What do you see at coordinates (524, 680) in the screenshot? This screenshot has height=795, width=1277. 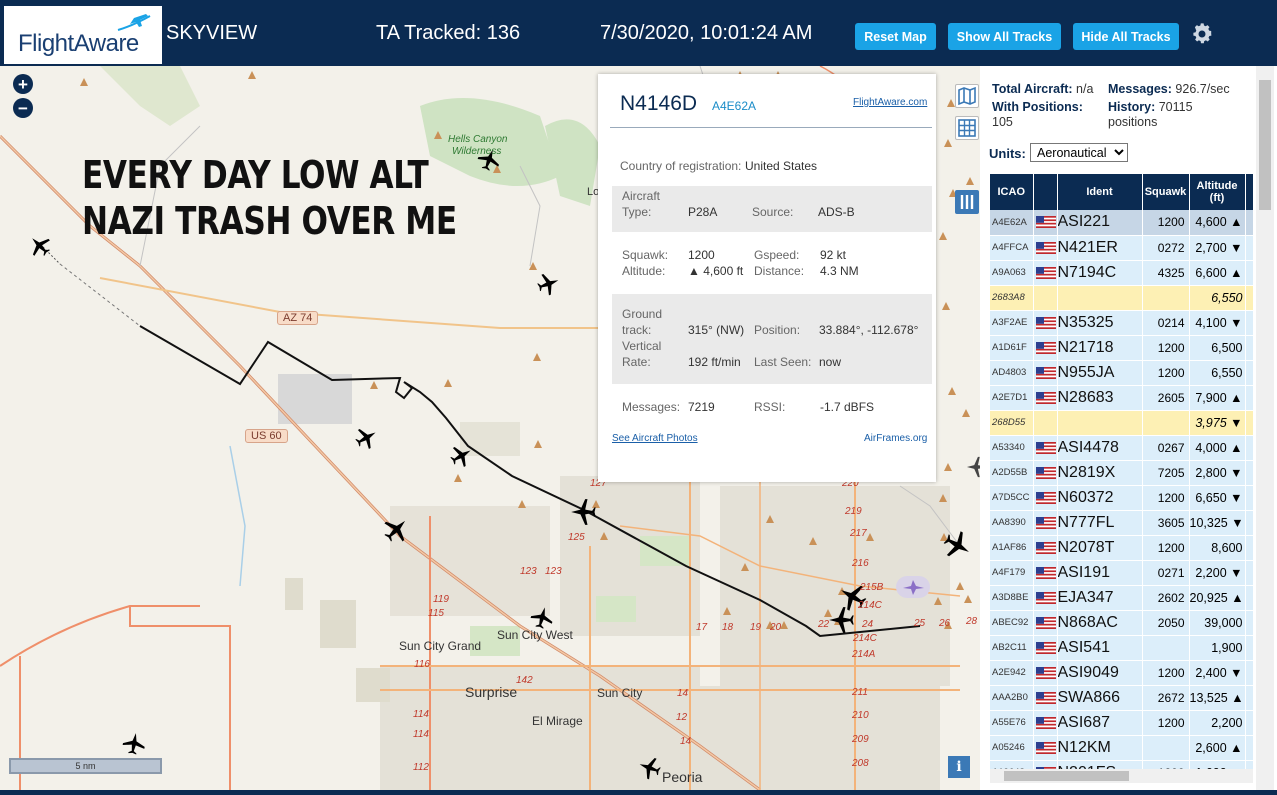 I see `route-number: 142` at bounding box center [524, 680].